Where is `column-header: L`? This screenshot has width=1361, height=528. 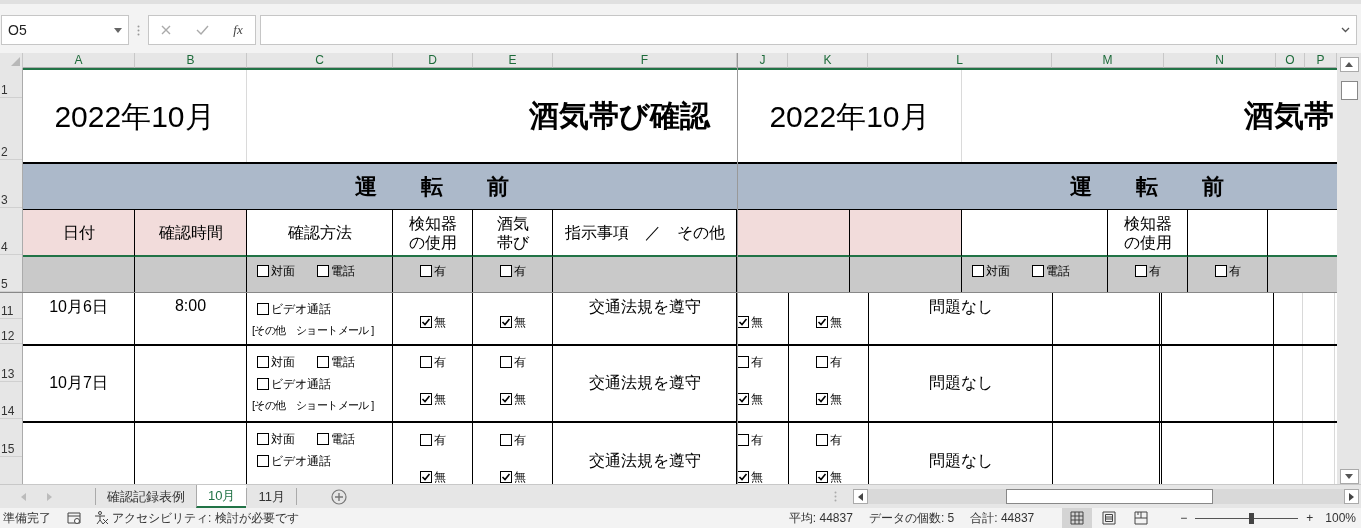
column-header: L is located at coordinates (960, 60).